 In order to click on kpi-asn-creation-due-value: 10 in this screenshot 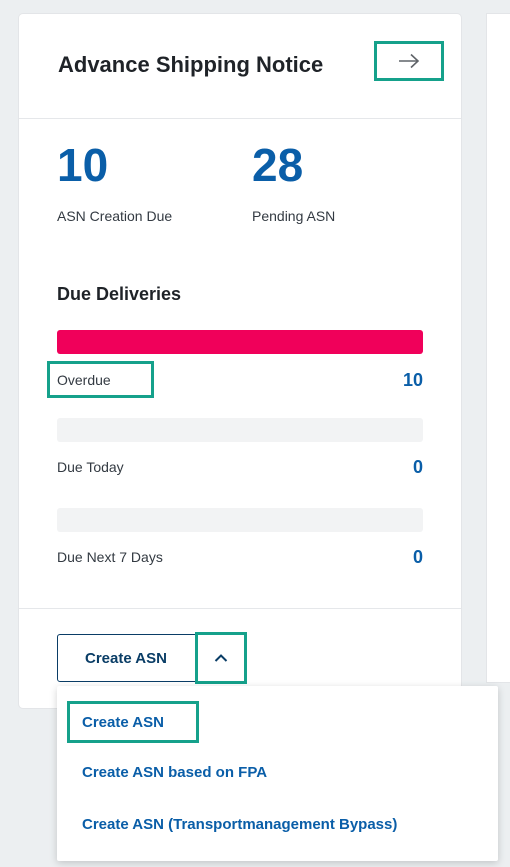, I will do `click(82, 165)`.